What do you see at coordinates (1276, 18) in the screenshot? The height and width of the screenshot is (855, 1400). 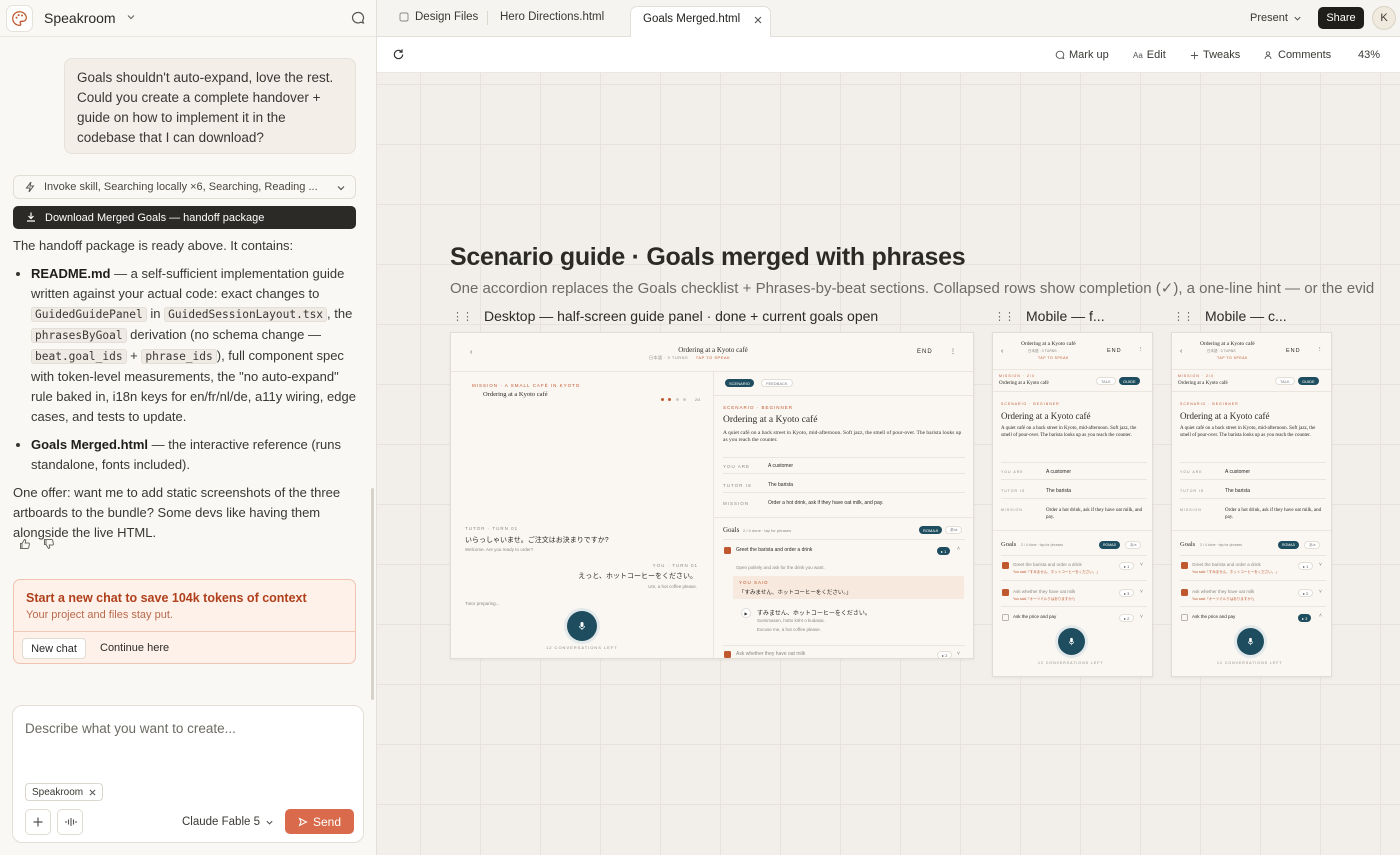 I see `present-button: Present` at bounding box center [1276, 18].